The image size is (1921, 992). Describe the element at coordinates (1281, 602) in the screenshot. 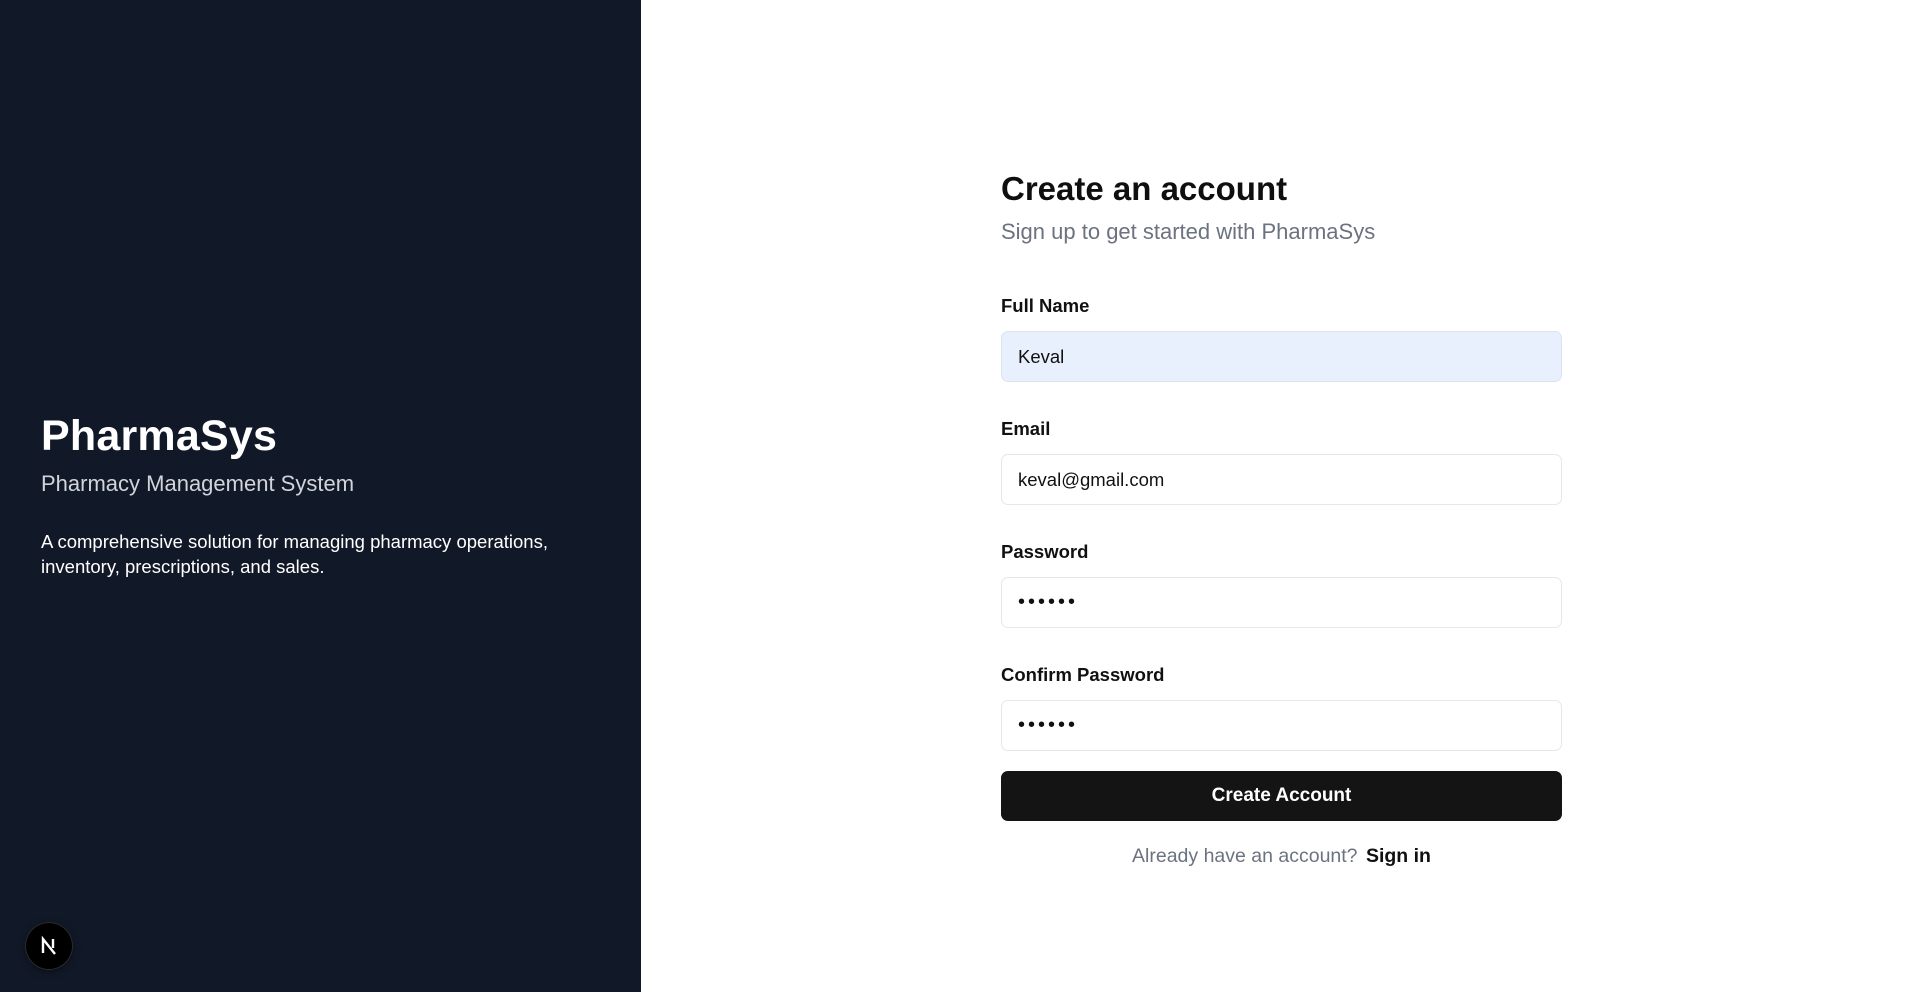

I see `password-input` at that location.